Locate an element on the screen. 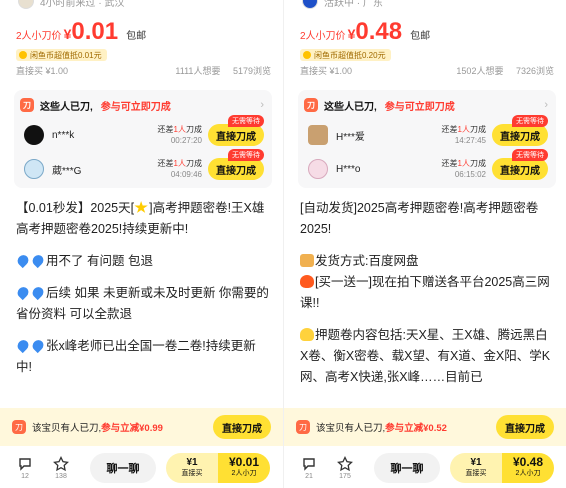  wants-count: 1111人想要 is located at coordinates (198, 71).